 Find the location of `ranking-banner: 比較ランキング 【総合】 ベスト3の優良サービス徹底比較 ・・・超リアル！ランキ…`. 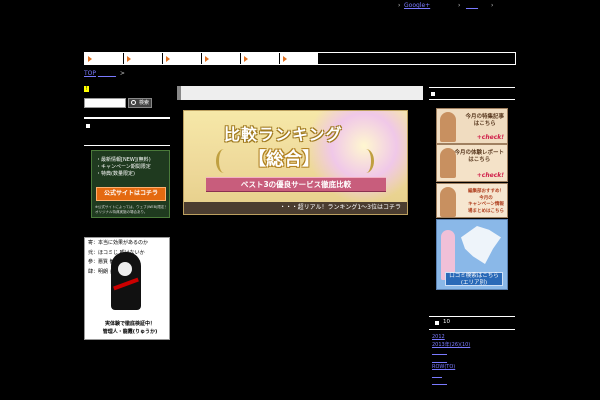

ranking-banner: 比較ランキング 【総合】 ベスト3の優良サービス徹底比較 ・・・超リアル！ランキ… is located at coordinates (295, 162).